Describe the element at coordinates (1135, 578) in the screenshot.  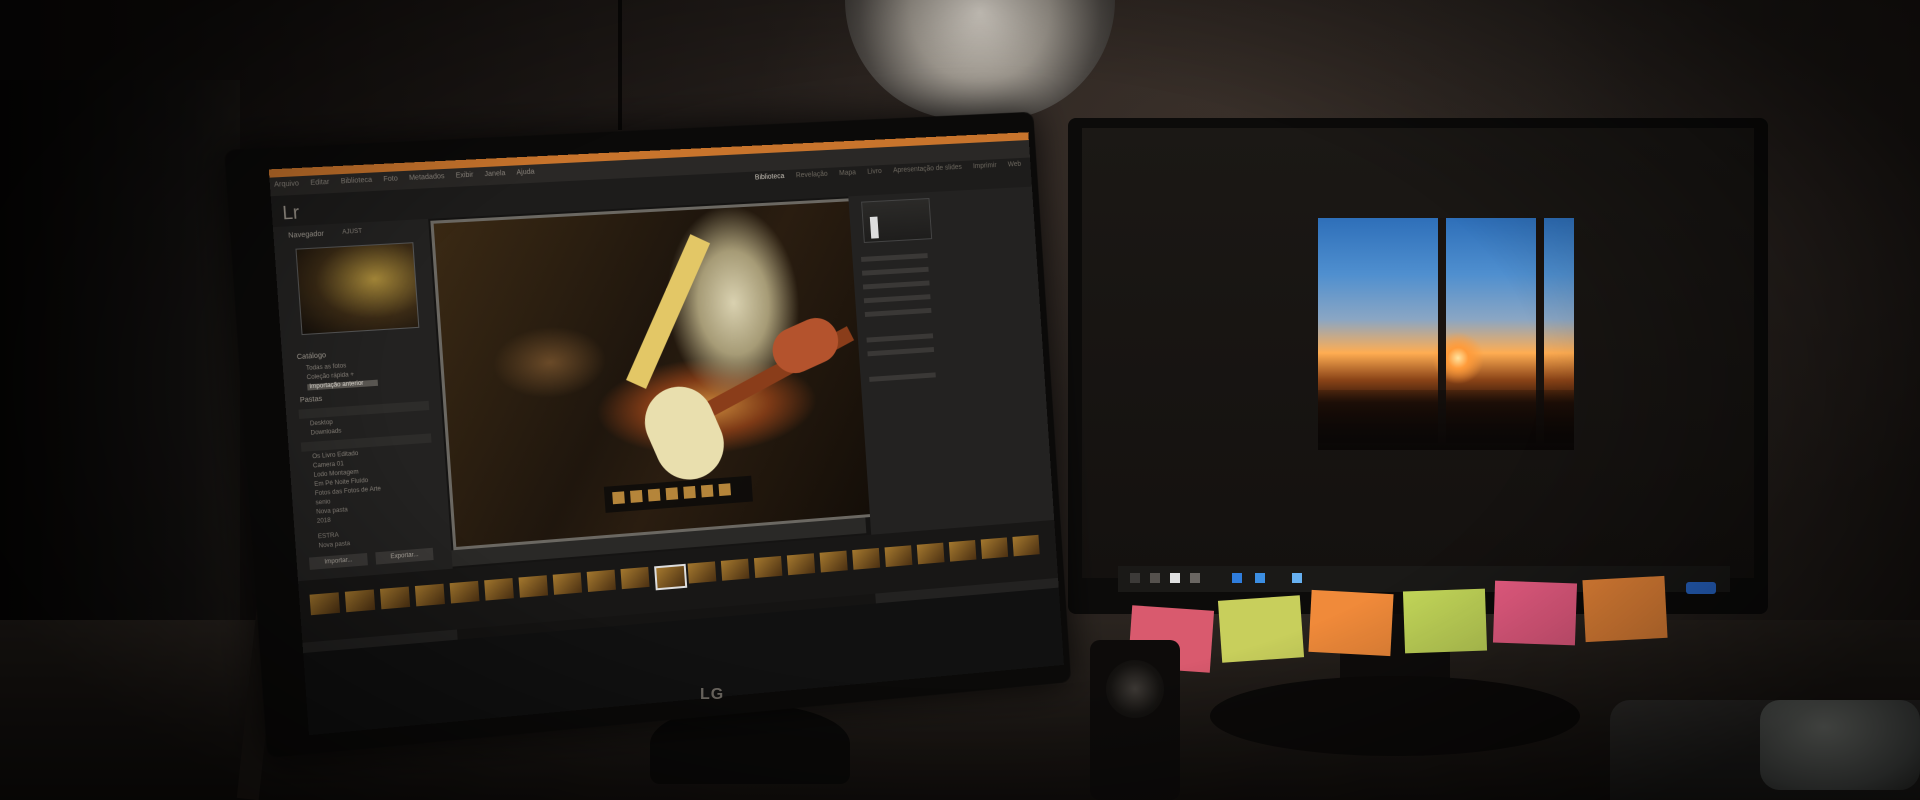
I see `start-icon` at that location.